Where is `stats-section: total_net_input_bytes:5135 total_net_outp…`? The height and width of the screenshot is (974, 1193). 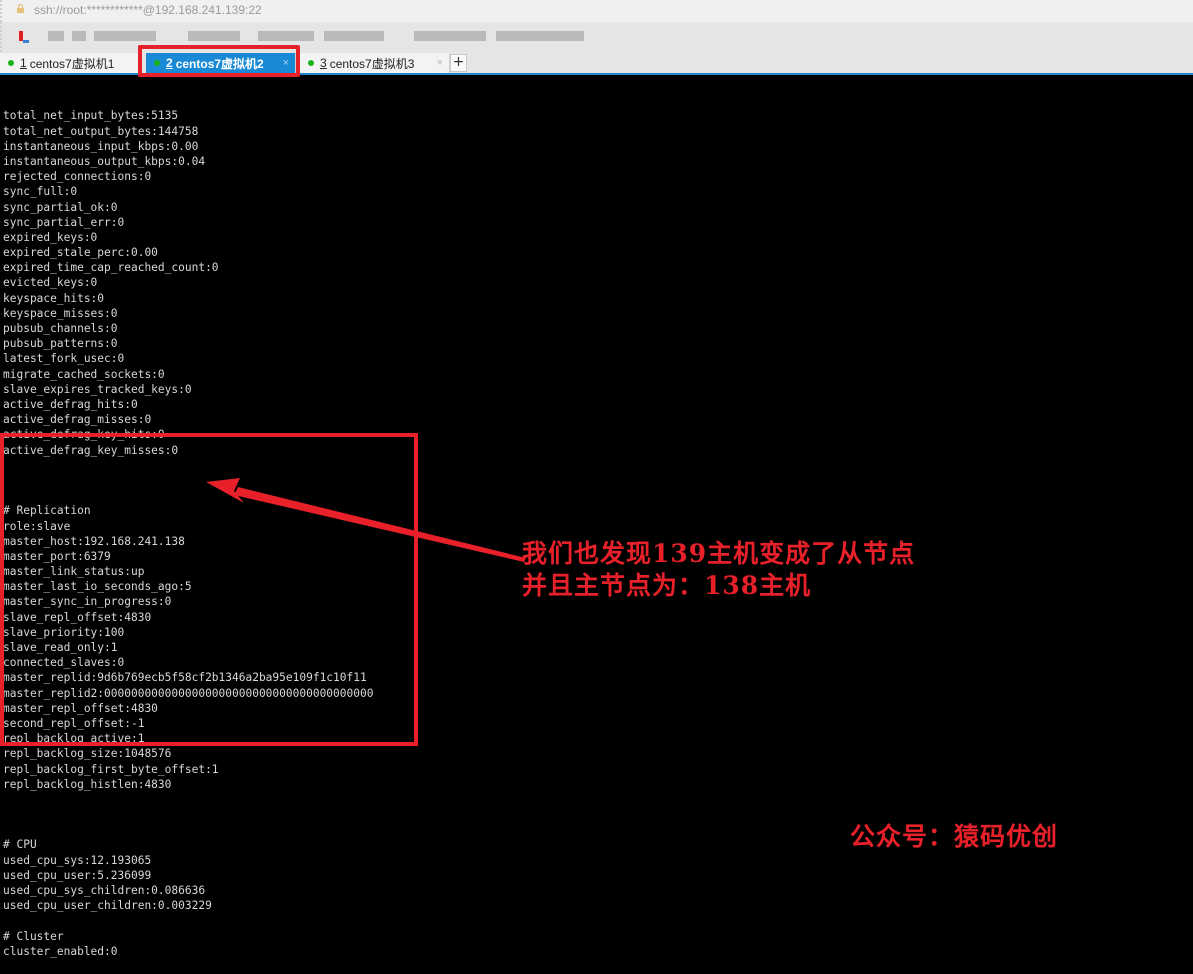
stats-section: total_net_input_bytes:5135 total_net_outp… is located at coordinates (188, 290).